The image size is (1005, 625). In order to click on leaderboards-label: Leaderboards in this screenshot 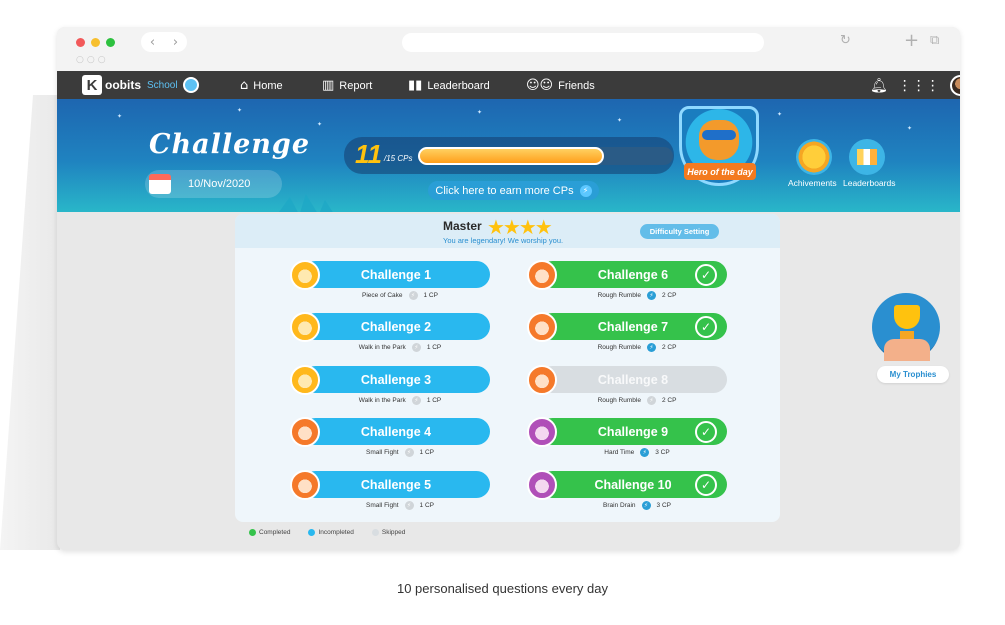, I will do `click(869, 183)`.